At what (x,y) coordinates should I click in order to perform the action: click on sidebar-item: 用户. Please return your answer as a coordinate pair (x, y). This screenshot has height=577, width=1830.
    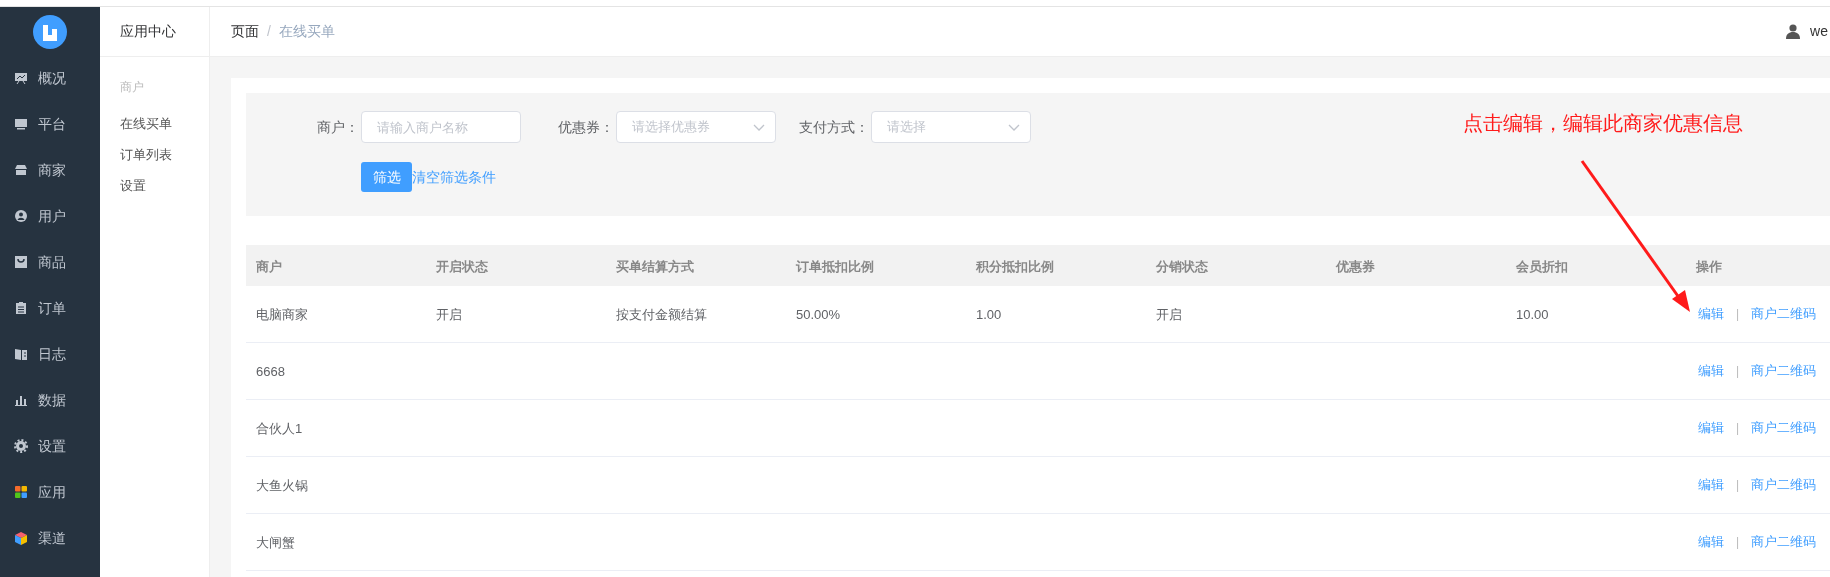
    Looking at the image, I should click on (50, 216).